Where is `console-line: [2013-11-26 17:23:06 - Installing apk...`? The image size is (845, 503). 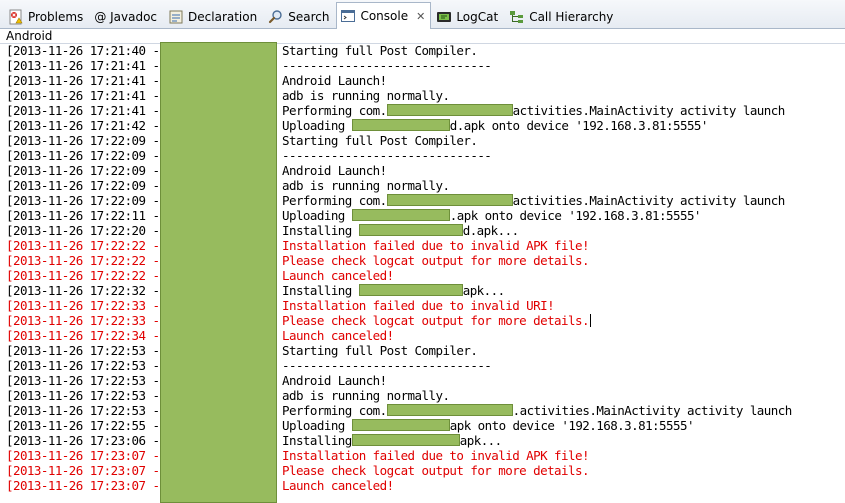
console-line: [2013-11-26 17:23:06 - Installing apk... is located at coordinates (425, 440).